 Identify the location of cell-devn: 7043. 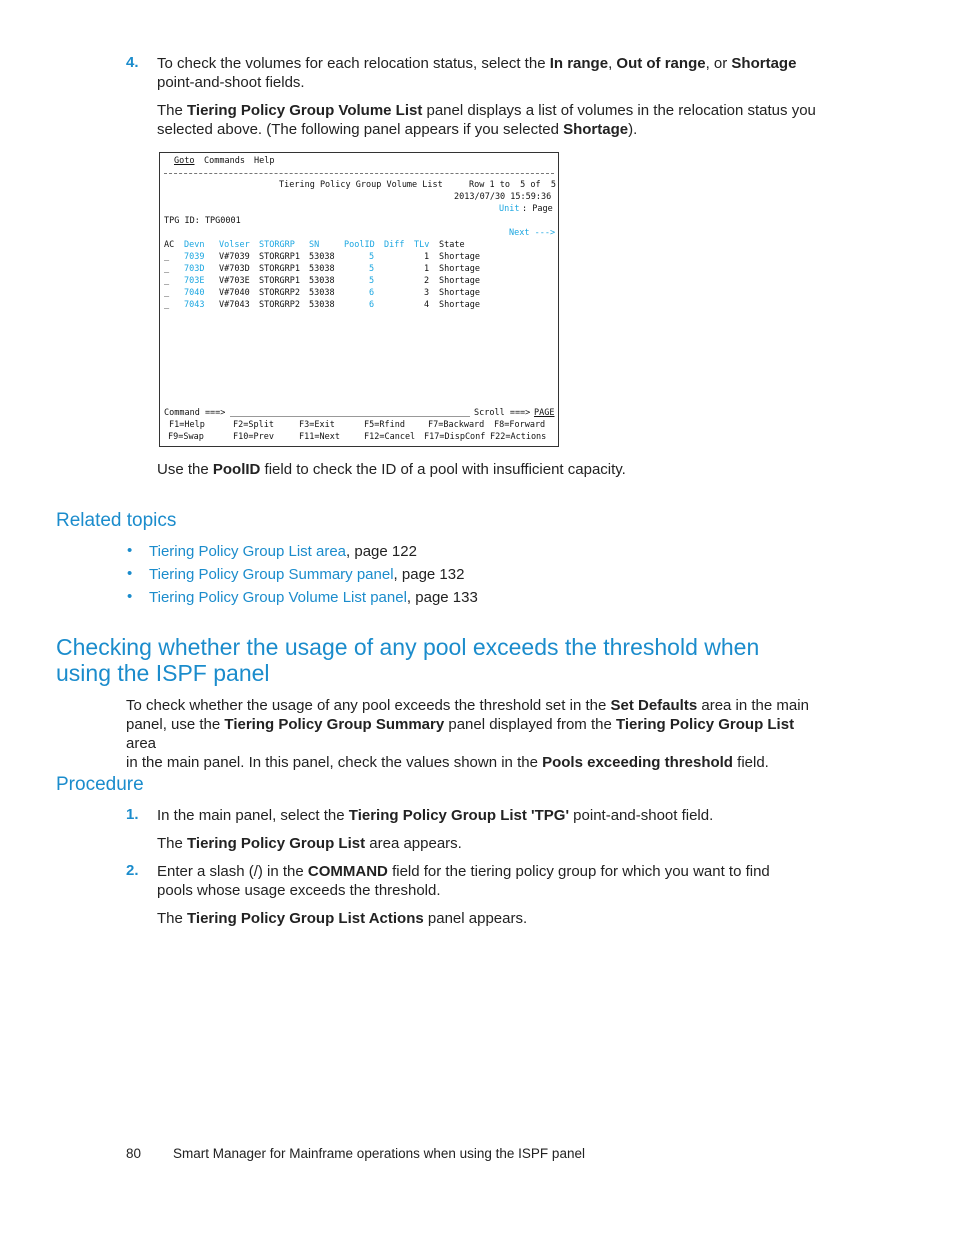
(194, 305).